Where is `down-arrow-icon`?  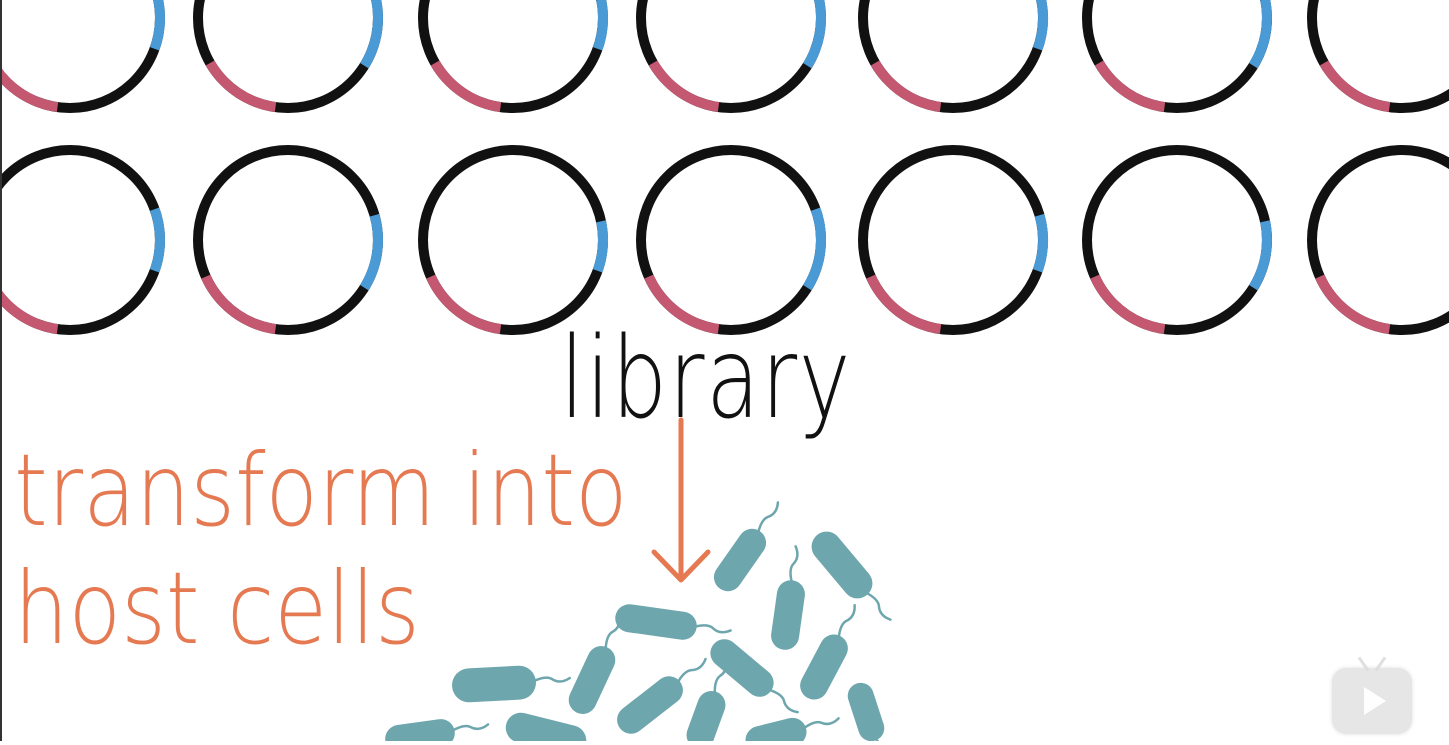
down-arrow-icon is located at coordinates (681, 500).